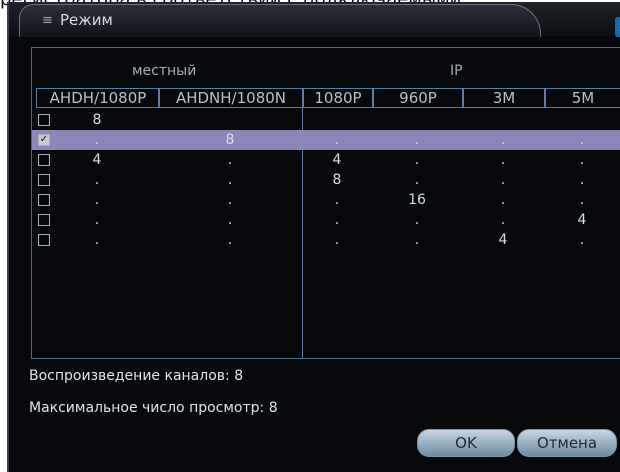  What do you see at coordinates (567, 443) in the screenshot?
I see `cancel-button: Отмена` at bounding box center [567, 443].